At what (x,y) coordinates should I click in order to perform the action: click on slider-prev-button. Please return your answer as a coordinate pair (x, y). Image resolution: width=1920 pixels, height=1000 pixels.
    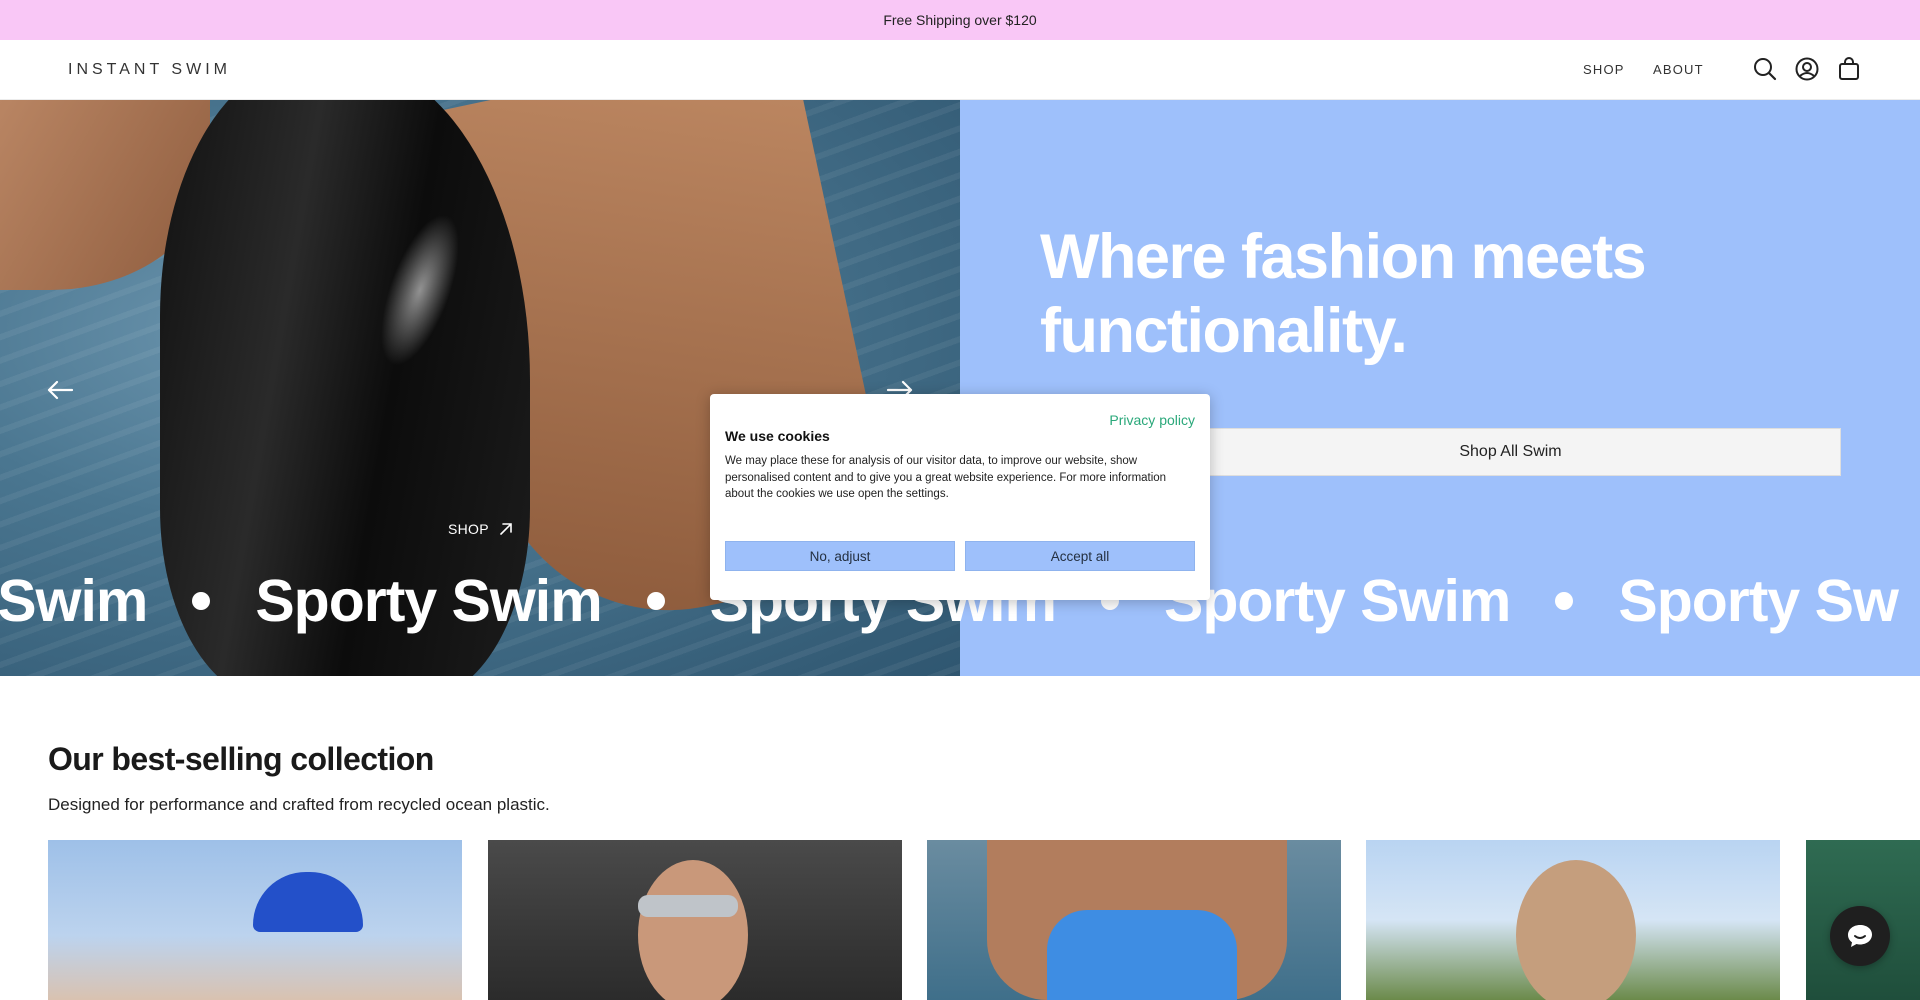
    Looking at the image, I should click on (60, 390).